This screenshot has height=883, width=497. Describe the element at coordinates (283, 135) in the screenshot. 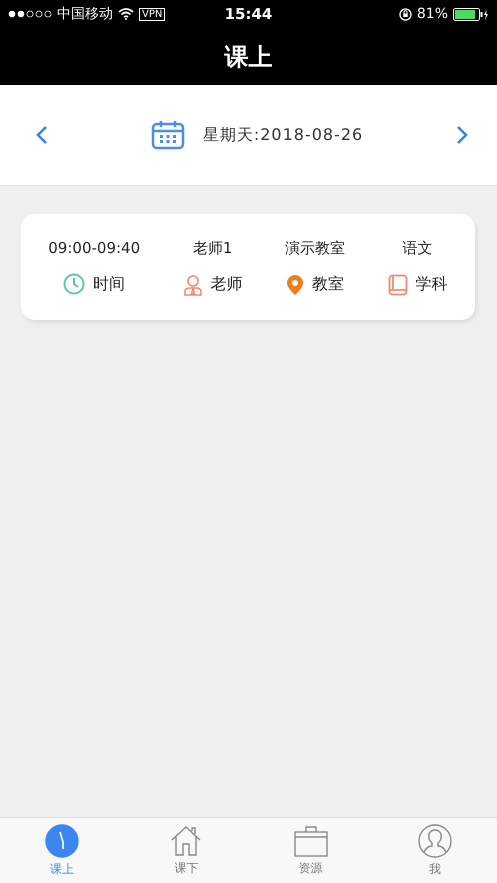

I see `date-label: 星期天:2018-08-26` at that location.